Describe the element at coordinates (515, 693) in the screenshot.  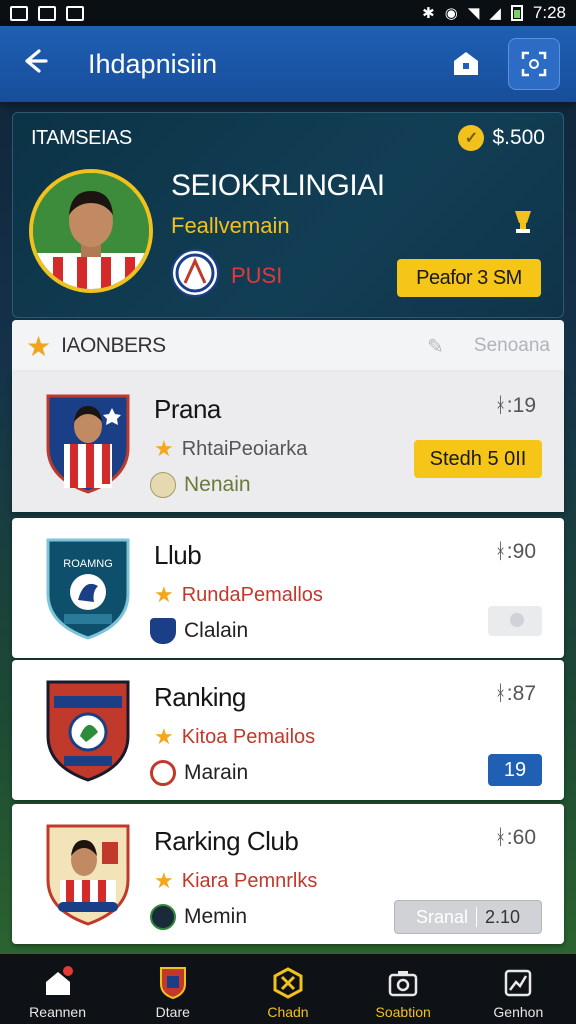
I see `card-stat: ᚼ:87` at that location.